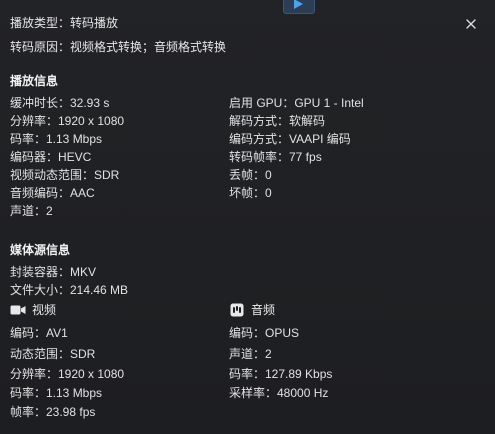 This screenshot has width=495, height=434. Describe the element at coordinates (290, 139) in the screenshot. I see `encode-method: 编码方式：VAAPI 编码` at that location.